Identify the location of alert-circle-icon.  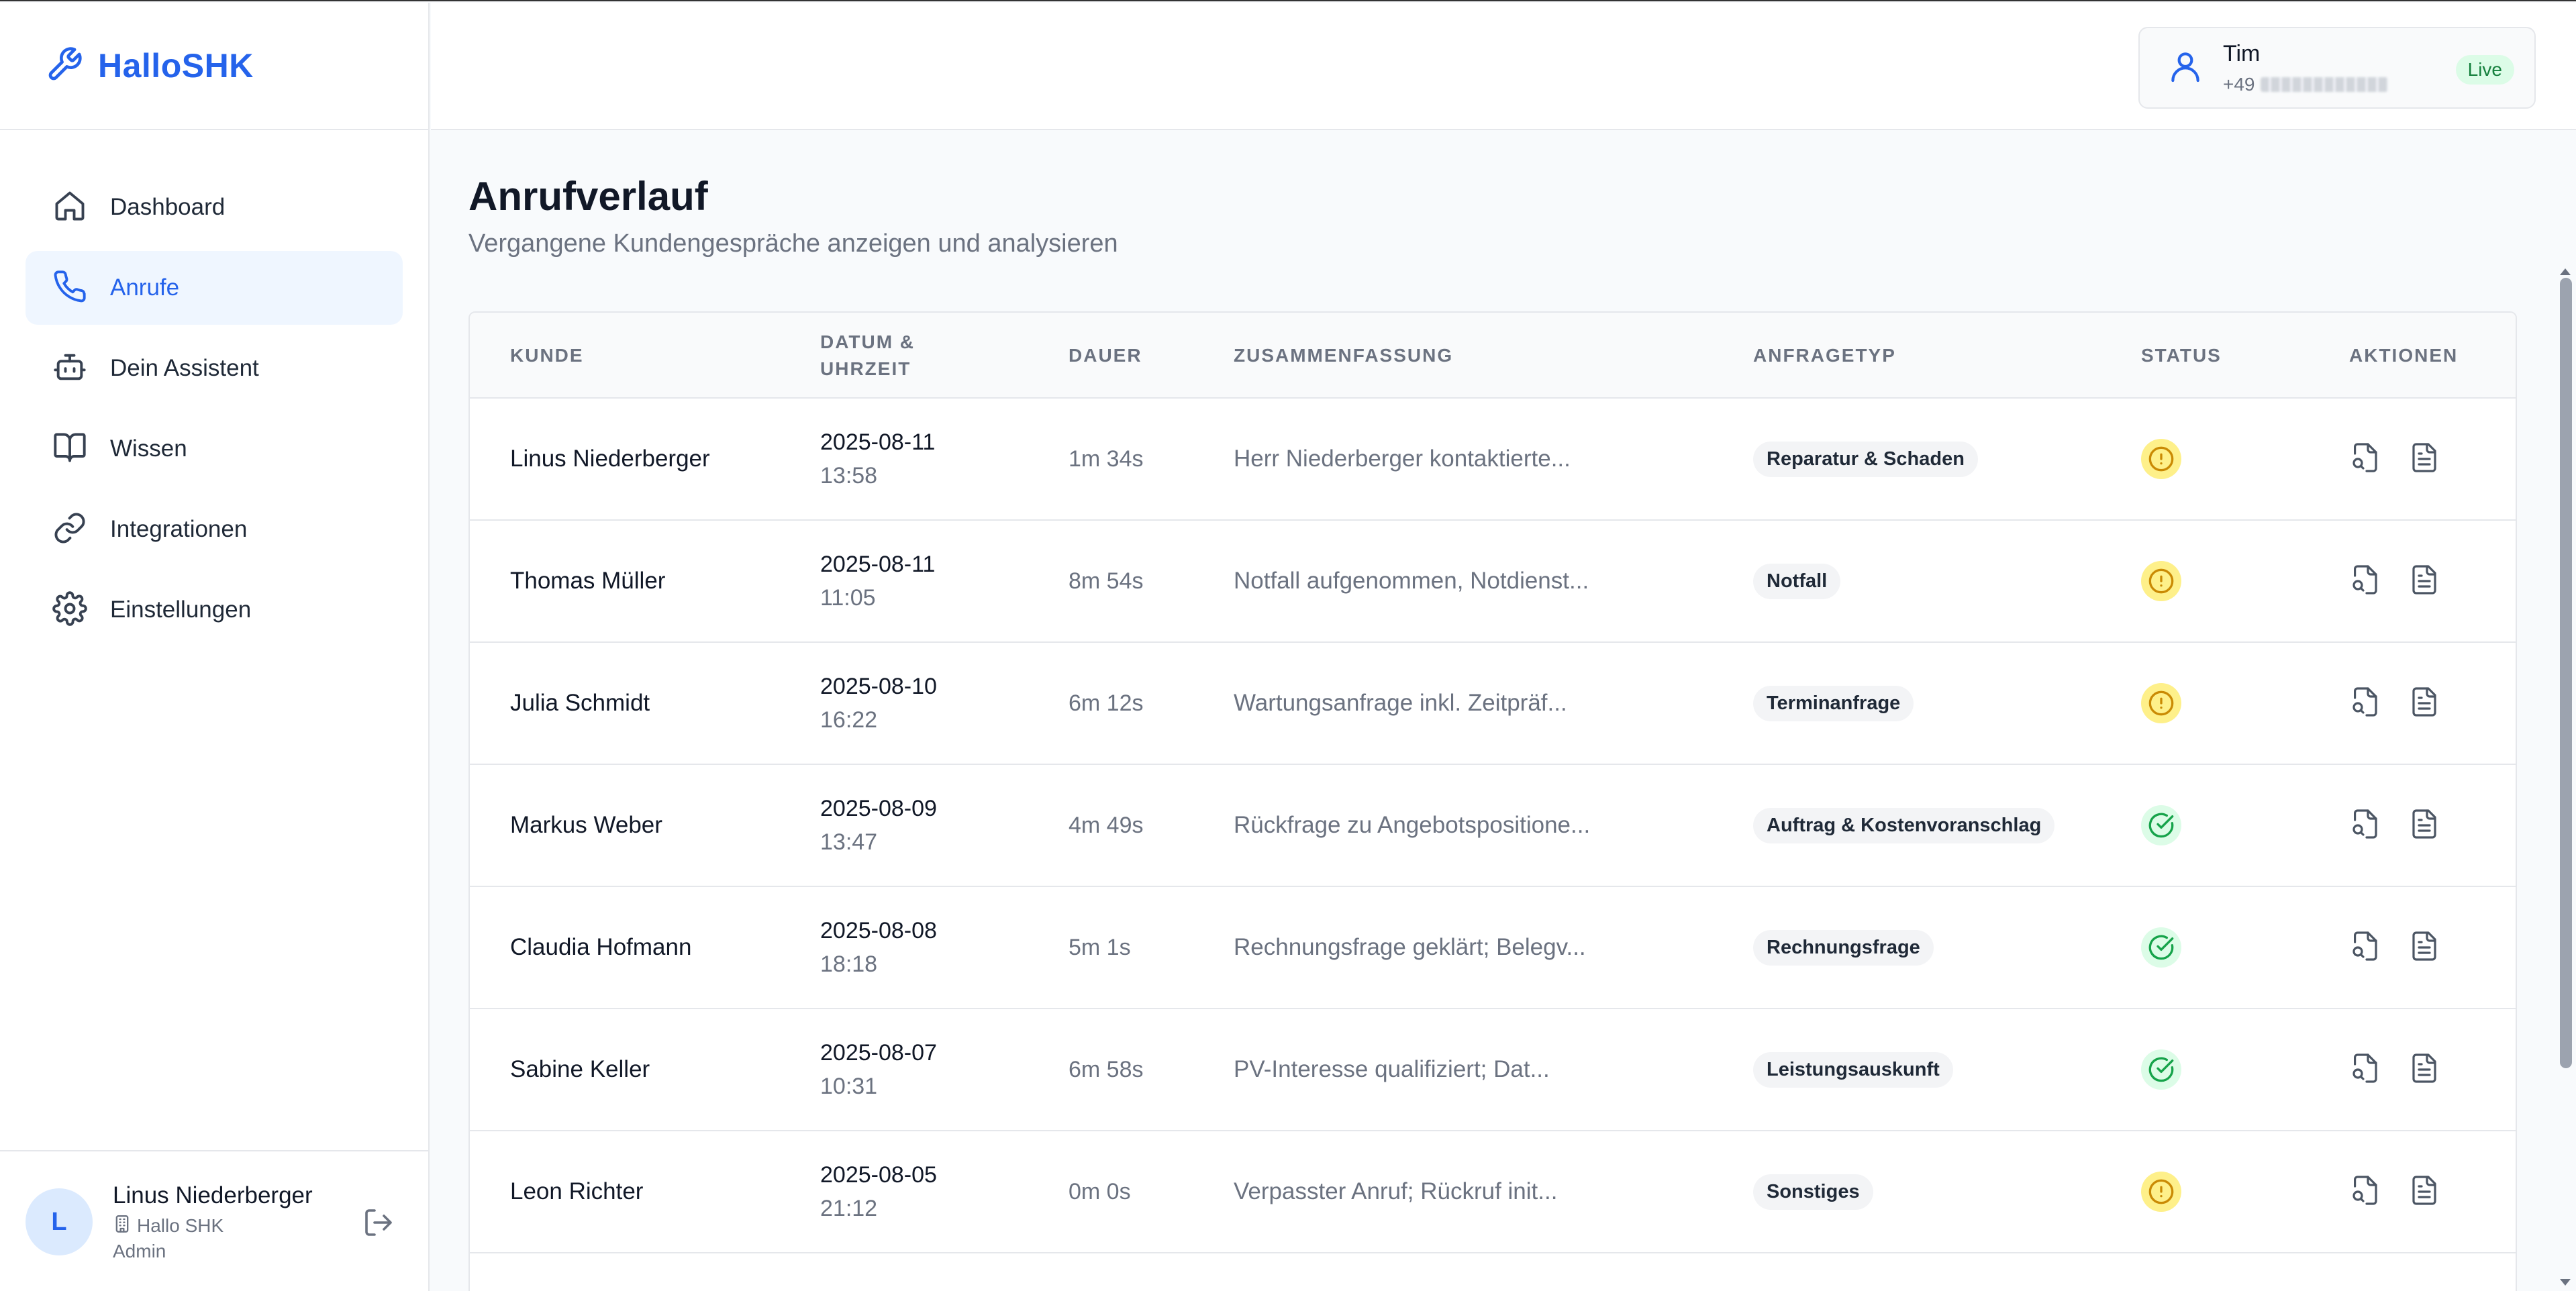
(2161, 1191).